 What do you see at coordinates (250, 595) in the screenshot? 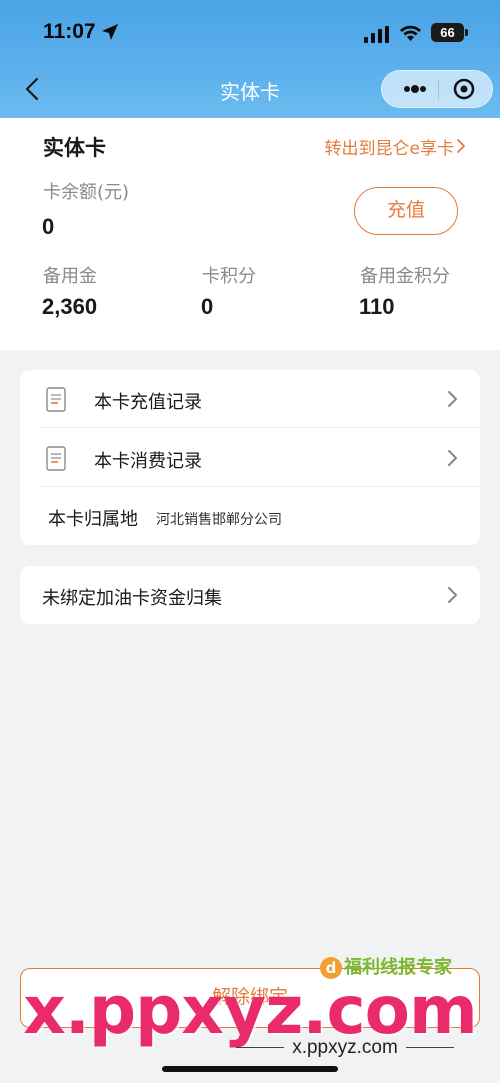
I see `collect-card: 未绑定加油卡资金归集` at bounding box center [250, 595].